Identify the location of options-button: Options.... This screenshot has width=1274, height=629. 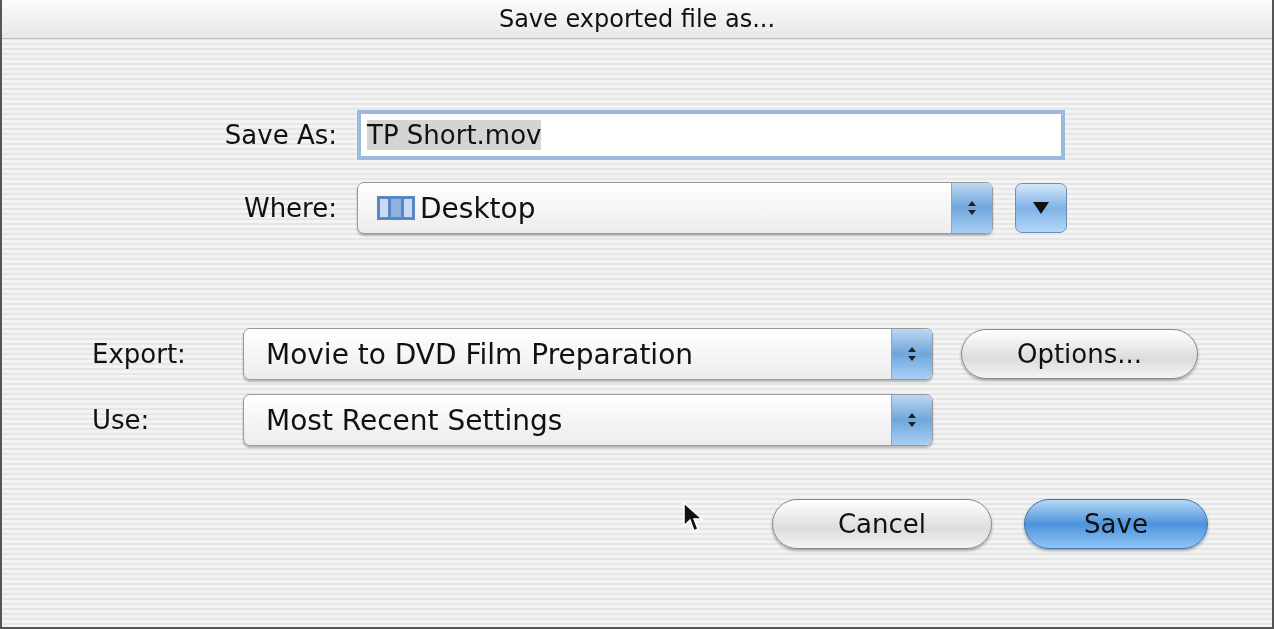
(1079, 354).